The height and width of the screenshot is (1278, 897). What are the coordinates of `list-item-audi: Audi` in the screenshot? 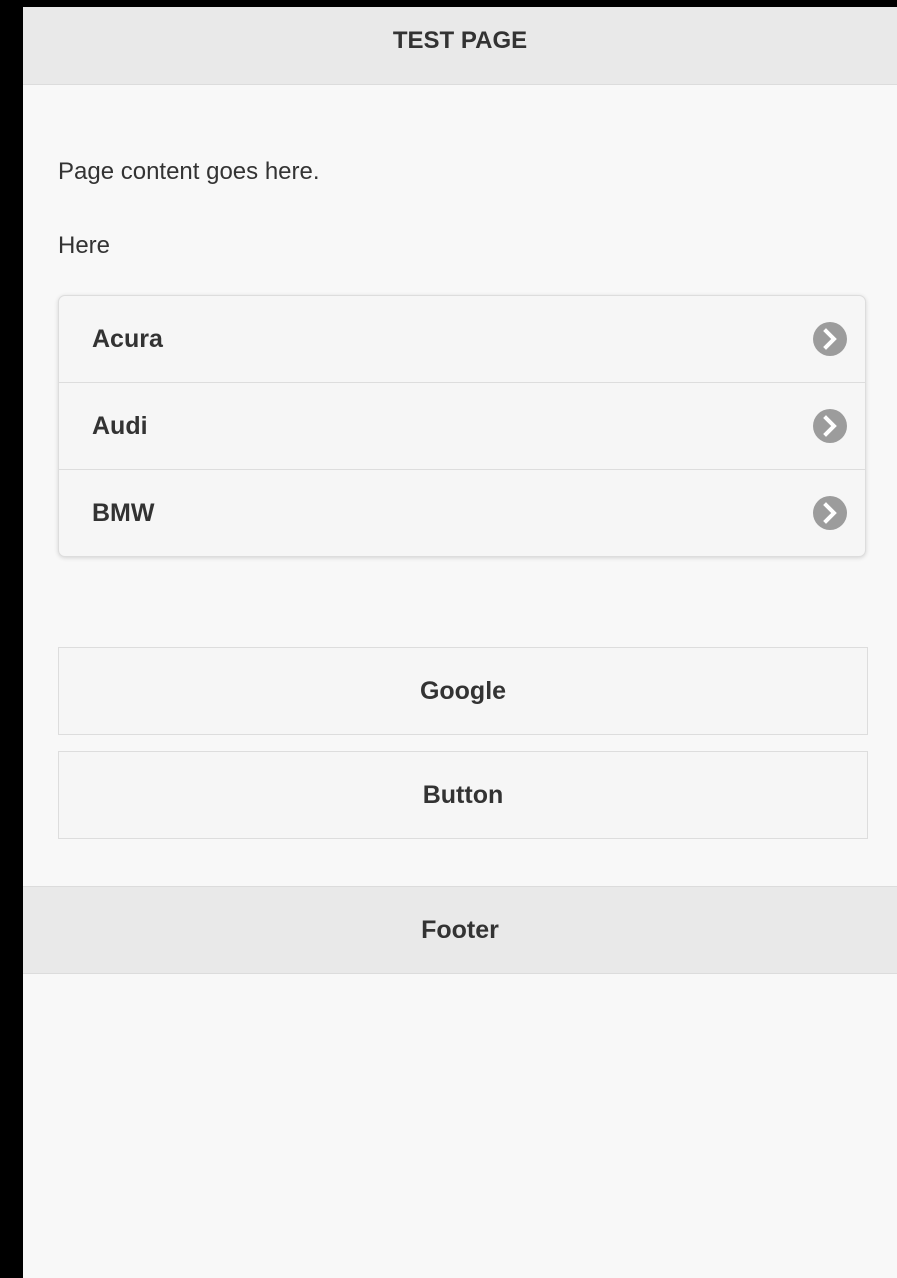 It's located at (462, 426).